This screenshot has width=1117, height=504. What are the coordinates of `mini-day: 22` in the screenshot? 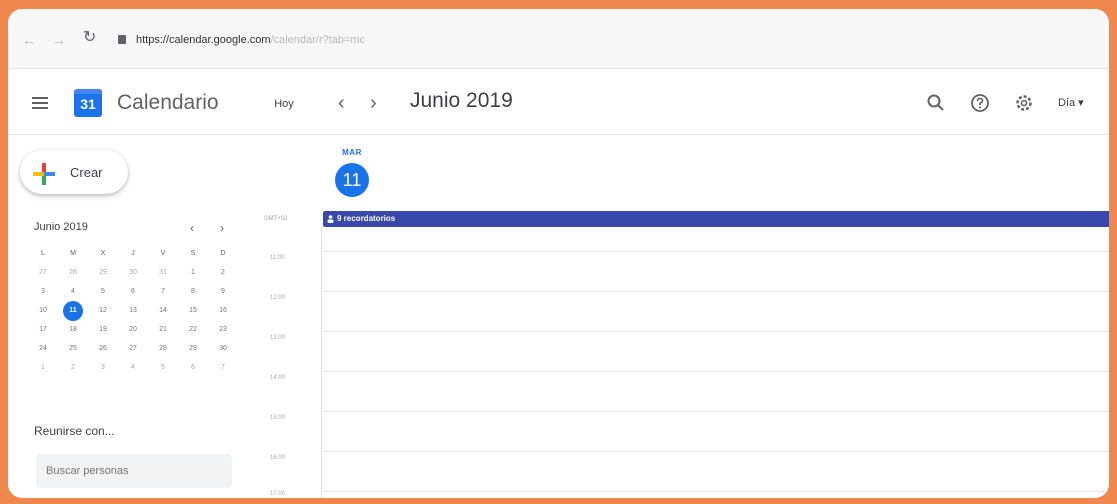 It's located at (193, 329).